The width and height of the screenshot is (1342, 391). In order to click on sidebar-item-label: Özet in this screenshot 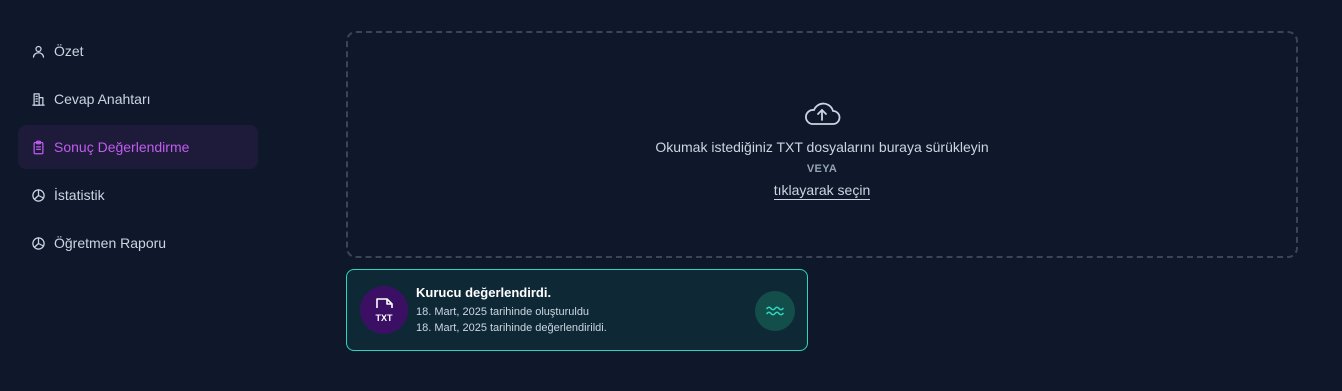, I will do `click(69, 51)`.